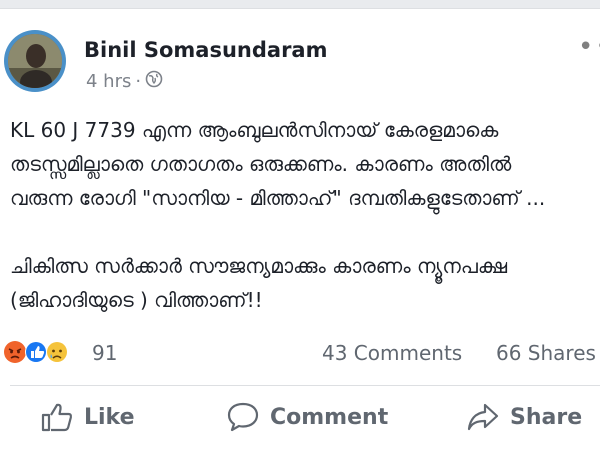  What do you see at coordinates (254, 130) in the screenshot?
I see `post-body-line: KL 60 J 7739 എന്ന ആംബുലൻസിനായ് കേരളമാകെ` at bounding box center [254, 130].